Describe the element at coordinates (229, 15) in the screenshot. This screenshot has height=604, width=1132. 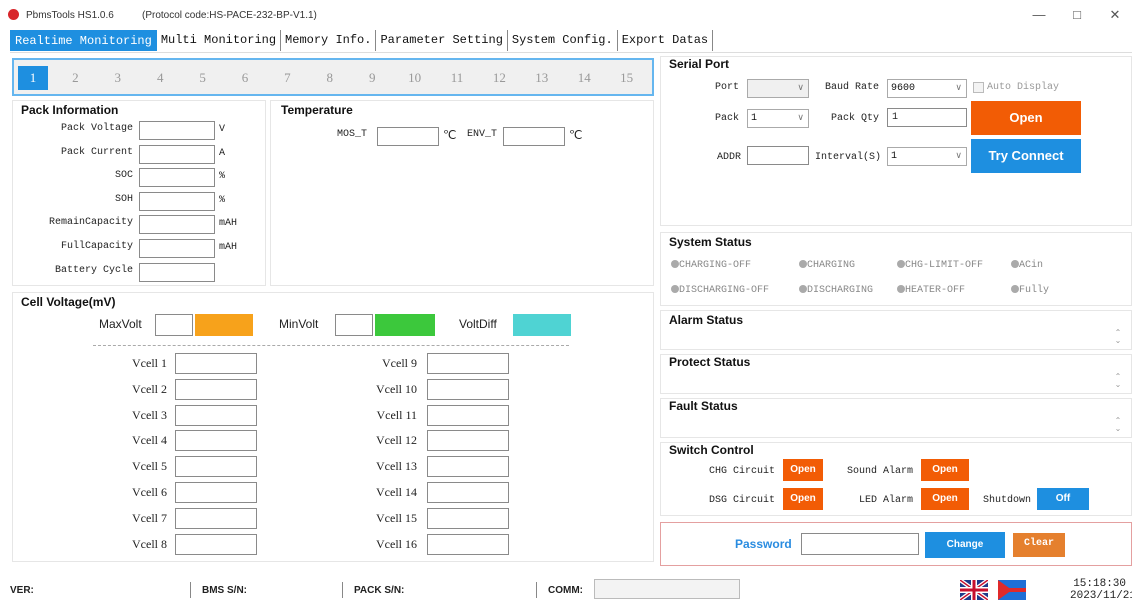
I see `protocol-code: (Protocol code:HS-PACE-232-BP-V1.1)` at that location.